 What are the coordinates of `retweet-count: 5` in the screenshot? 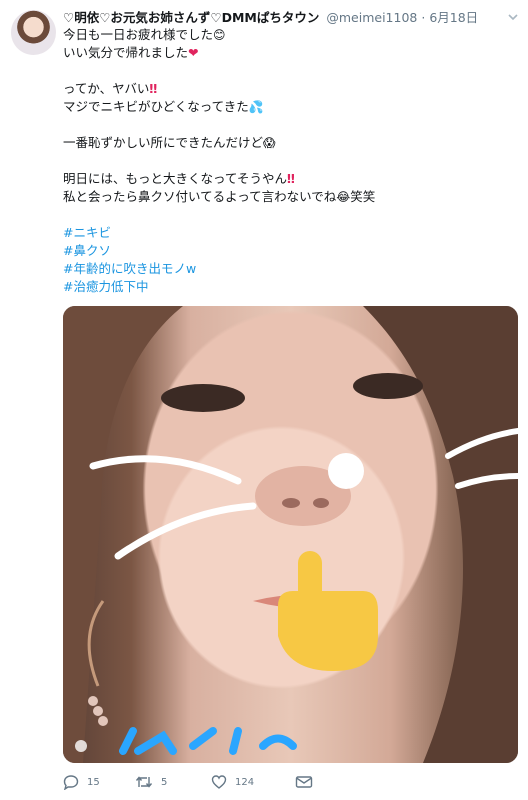 It's located at (164, 782).